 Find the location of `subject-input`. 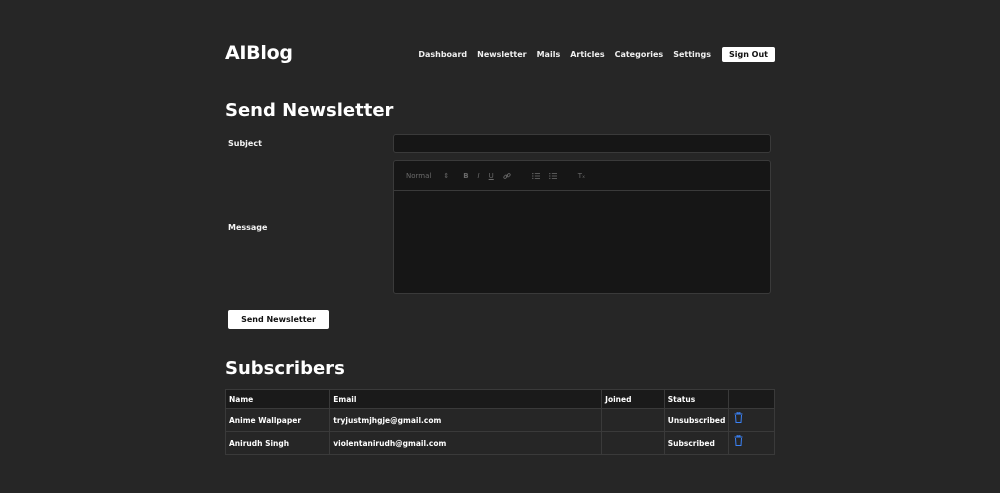

subject-input is located at coordinates (582, 143).